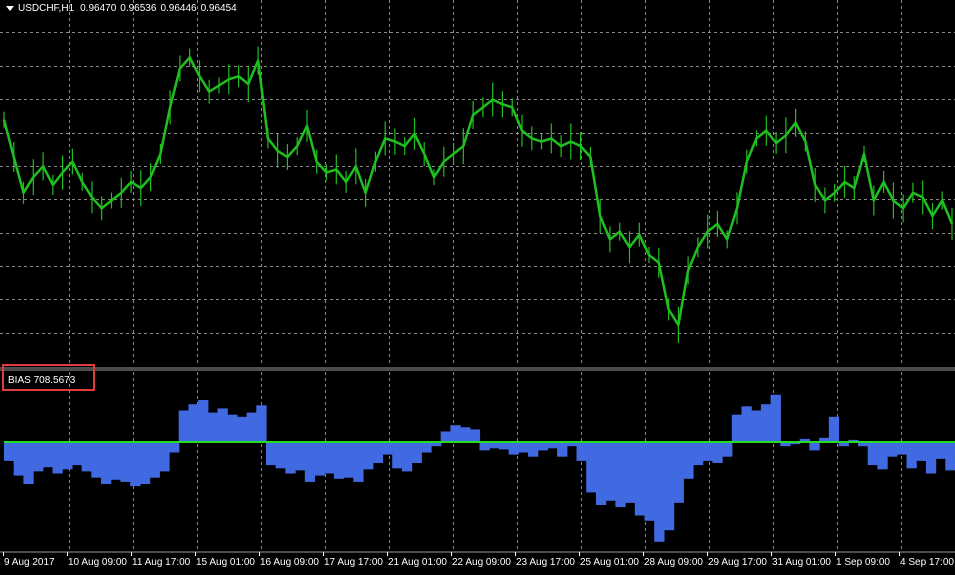 The width and height of the screenshot is (955, 575). What do you see at coordinates (737, 562) in the screenshot?
I see `time-label: 29 Aug 17:00` at bounding box center [737, 562].